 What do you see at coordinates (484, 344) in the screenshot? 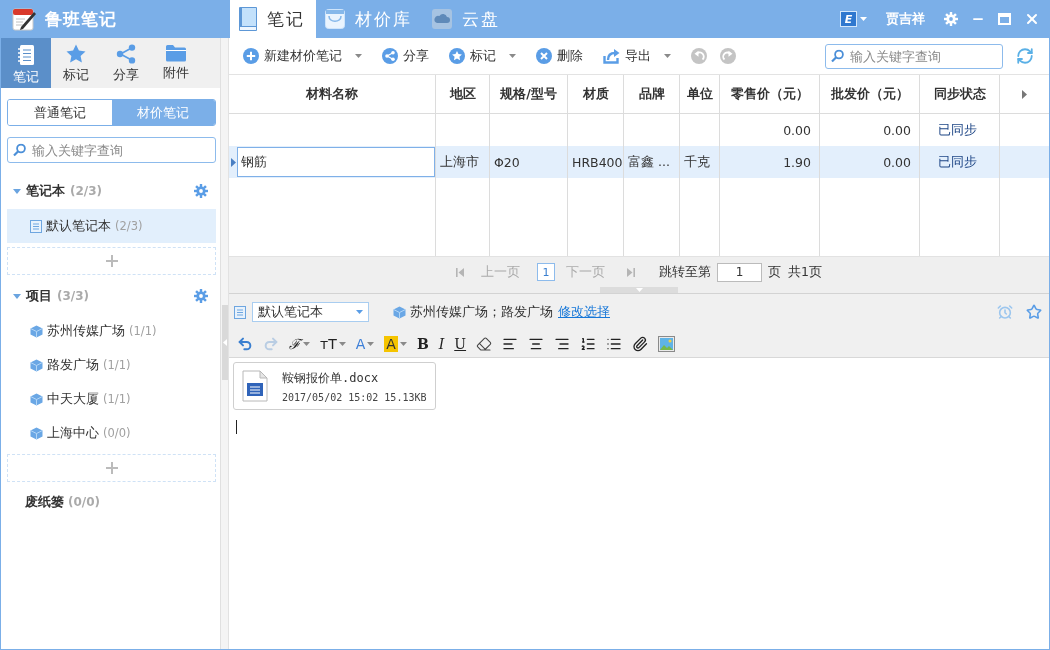
I see `eraser-icon` at bounding box center [484, 344].